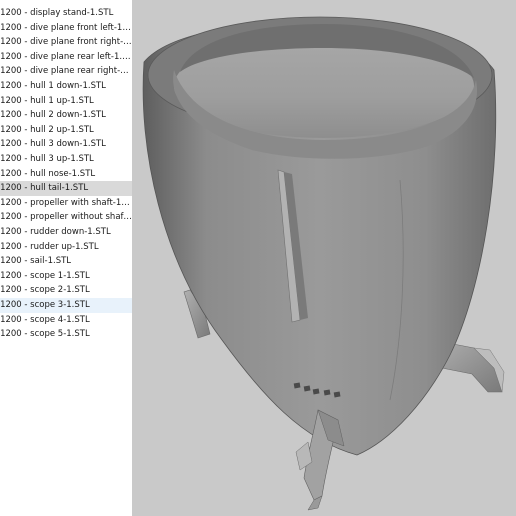  Describe the element at coordinates (66, 290) in the screenshot. I see `file-list-item: -1200 - scope 2-1.STL` at that location.